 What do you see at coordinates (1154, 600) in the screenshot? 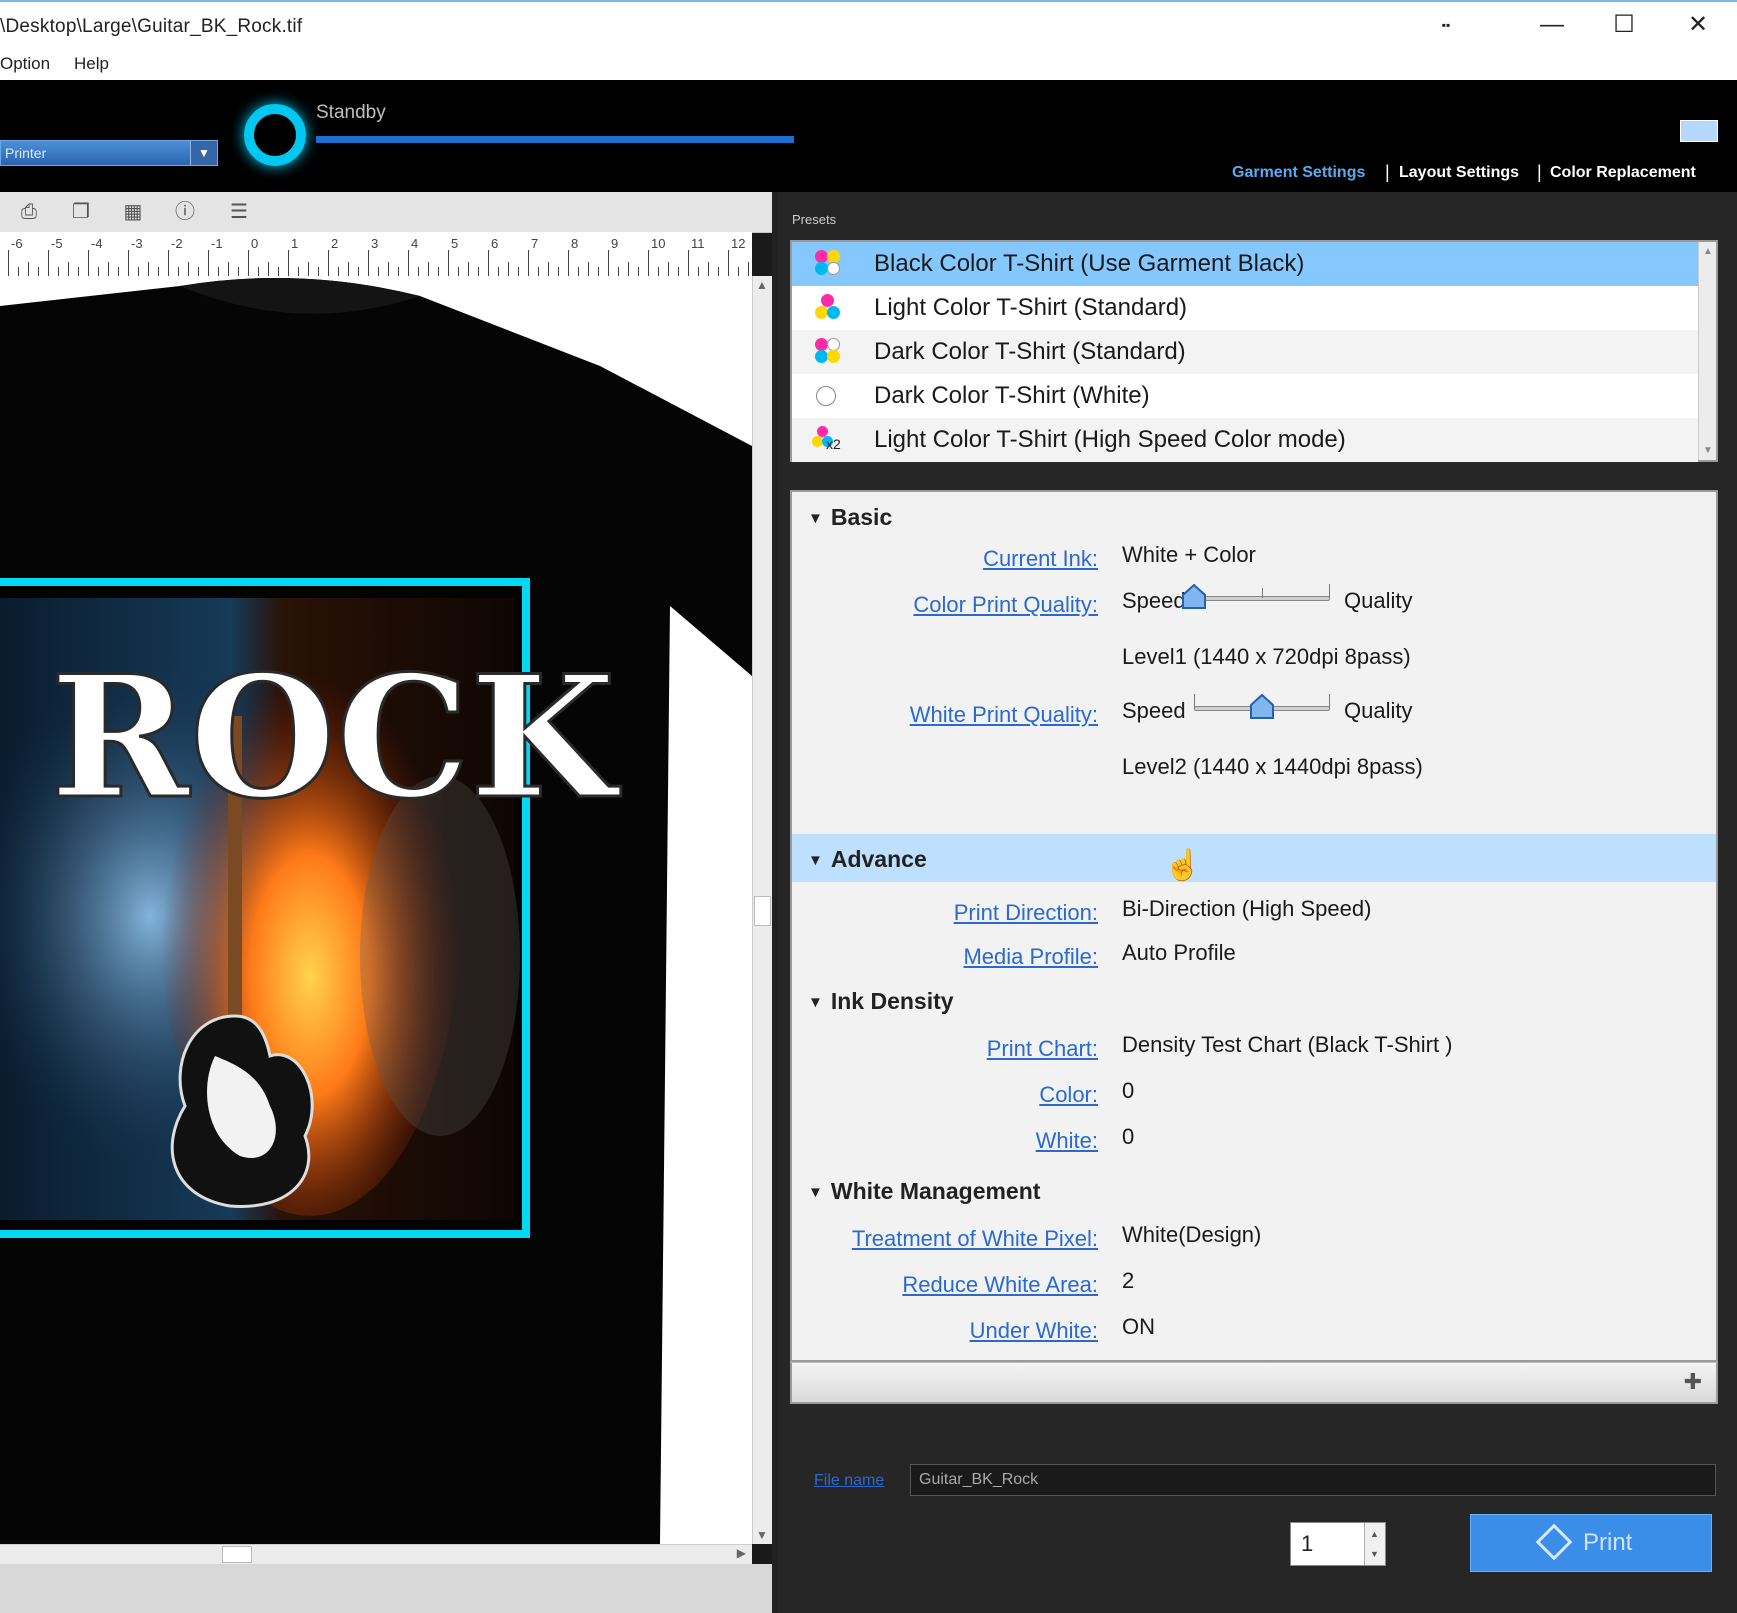
I see `speed-label: Speed` at bounding box center [1154, 600].